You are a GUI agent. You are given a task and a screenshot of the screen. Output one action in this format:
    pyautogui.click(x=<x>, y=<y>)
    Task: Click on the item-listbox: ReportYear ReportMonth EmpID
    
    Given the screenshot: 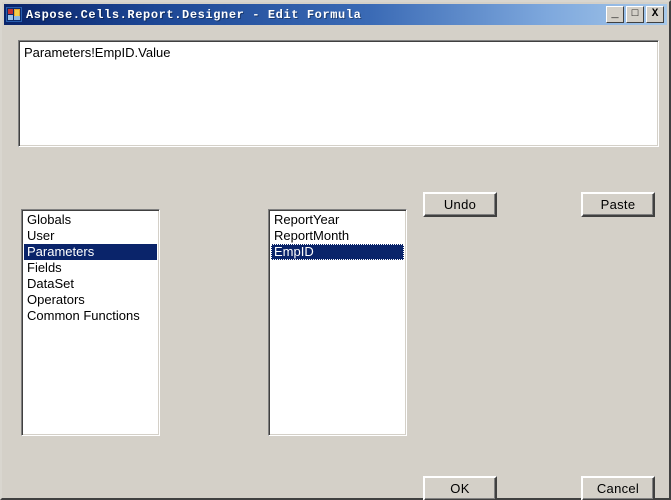 What is the action you would take?
    pyautogui.click(x=337, y=322)
    